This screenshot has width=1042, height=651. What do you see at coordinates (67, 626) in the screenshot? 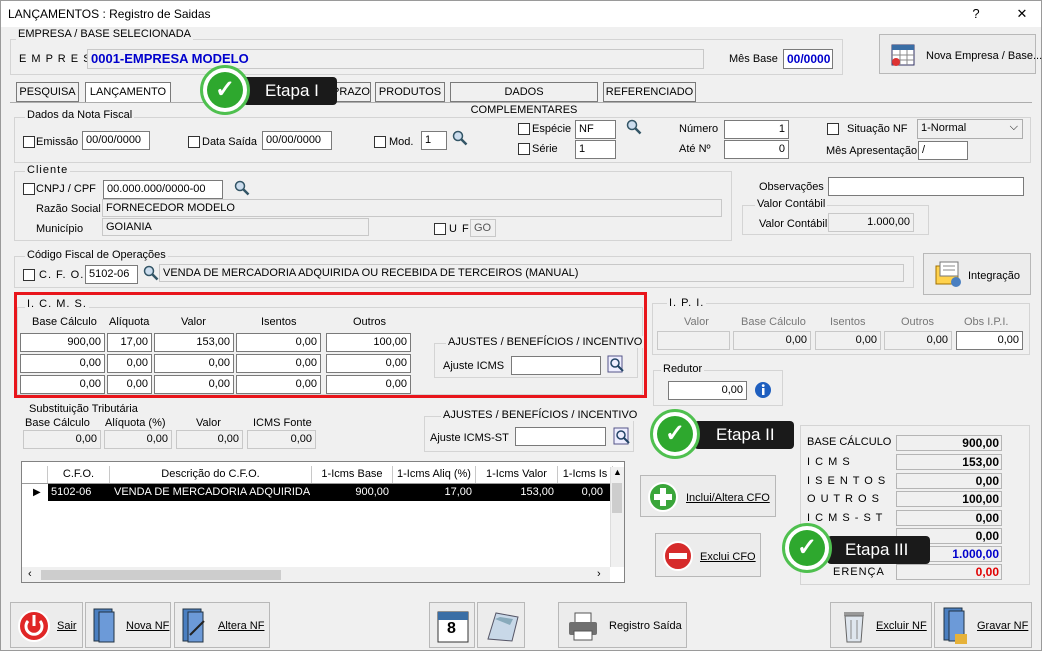
I see `sair-label: Sair` at bounding box center [67, 626].